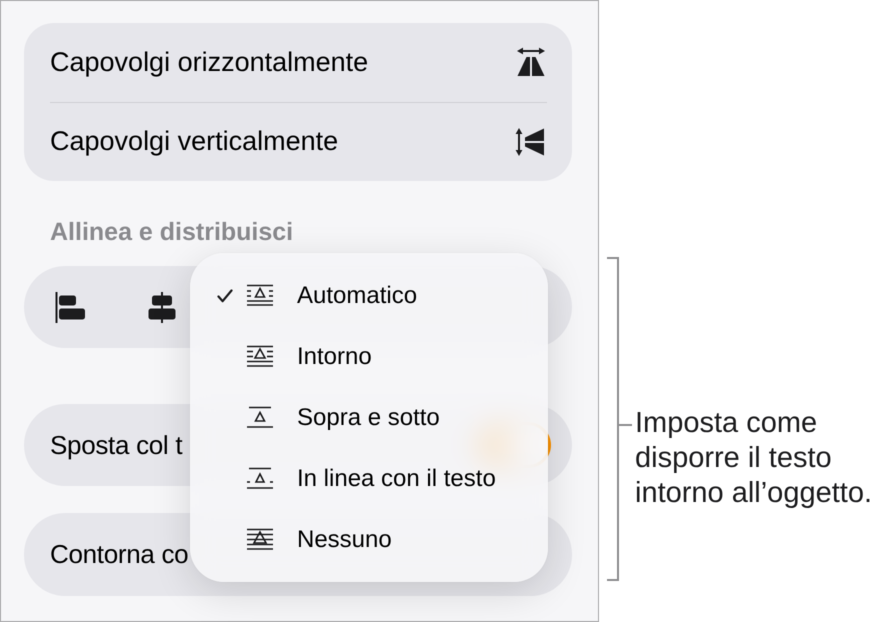  Describe the element at coordinates (162, 307) in the screenshot. I see `align-center-icon` at that location.